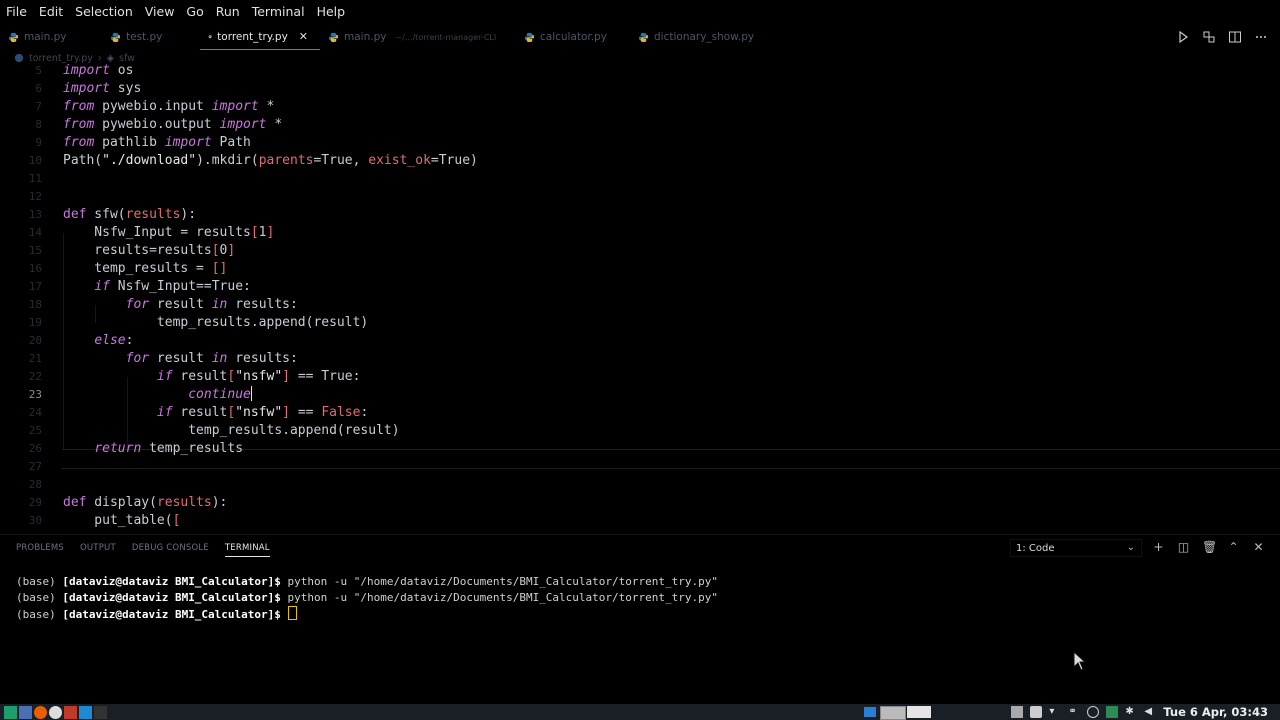  I want to click on tab-test-py: test.py, so click(151, 37).